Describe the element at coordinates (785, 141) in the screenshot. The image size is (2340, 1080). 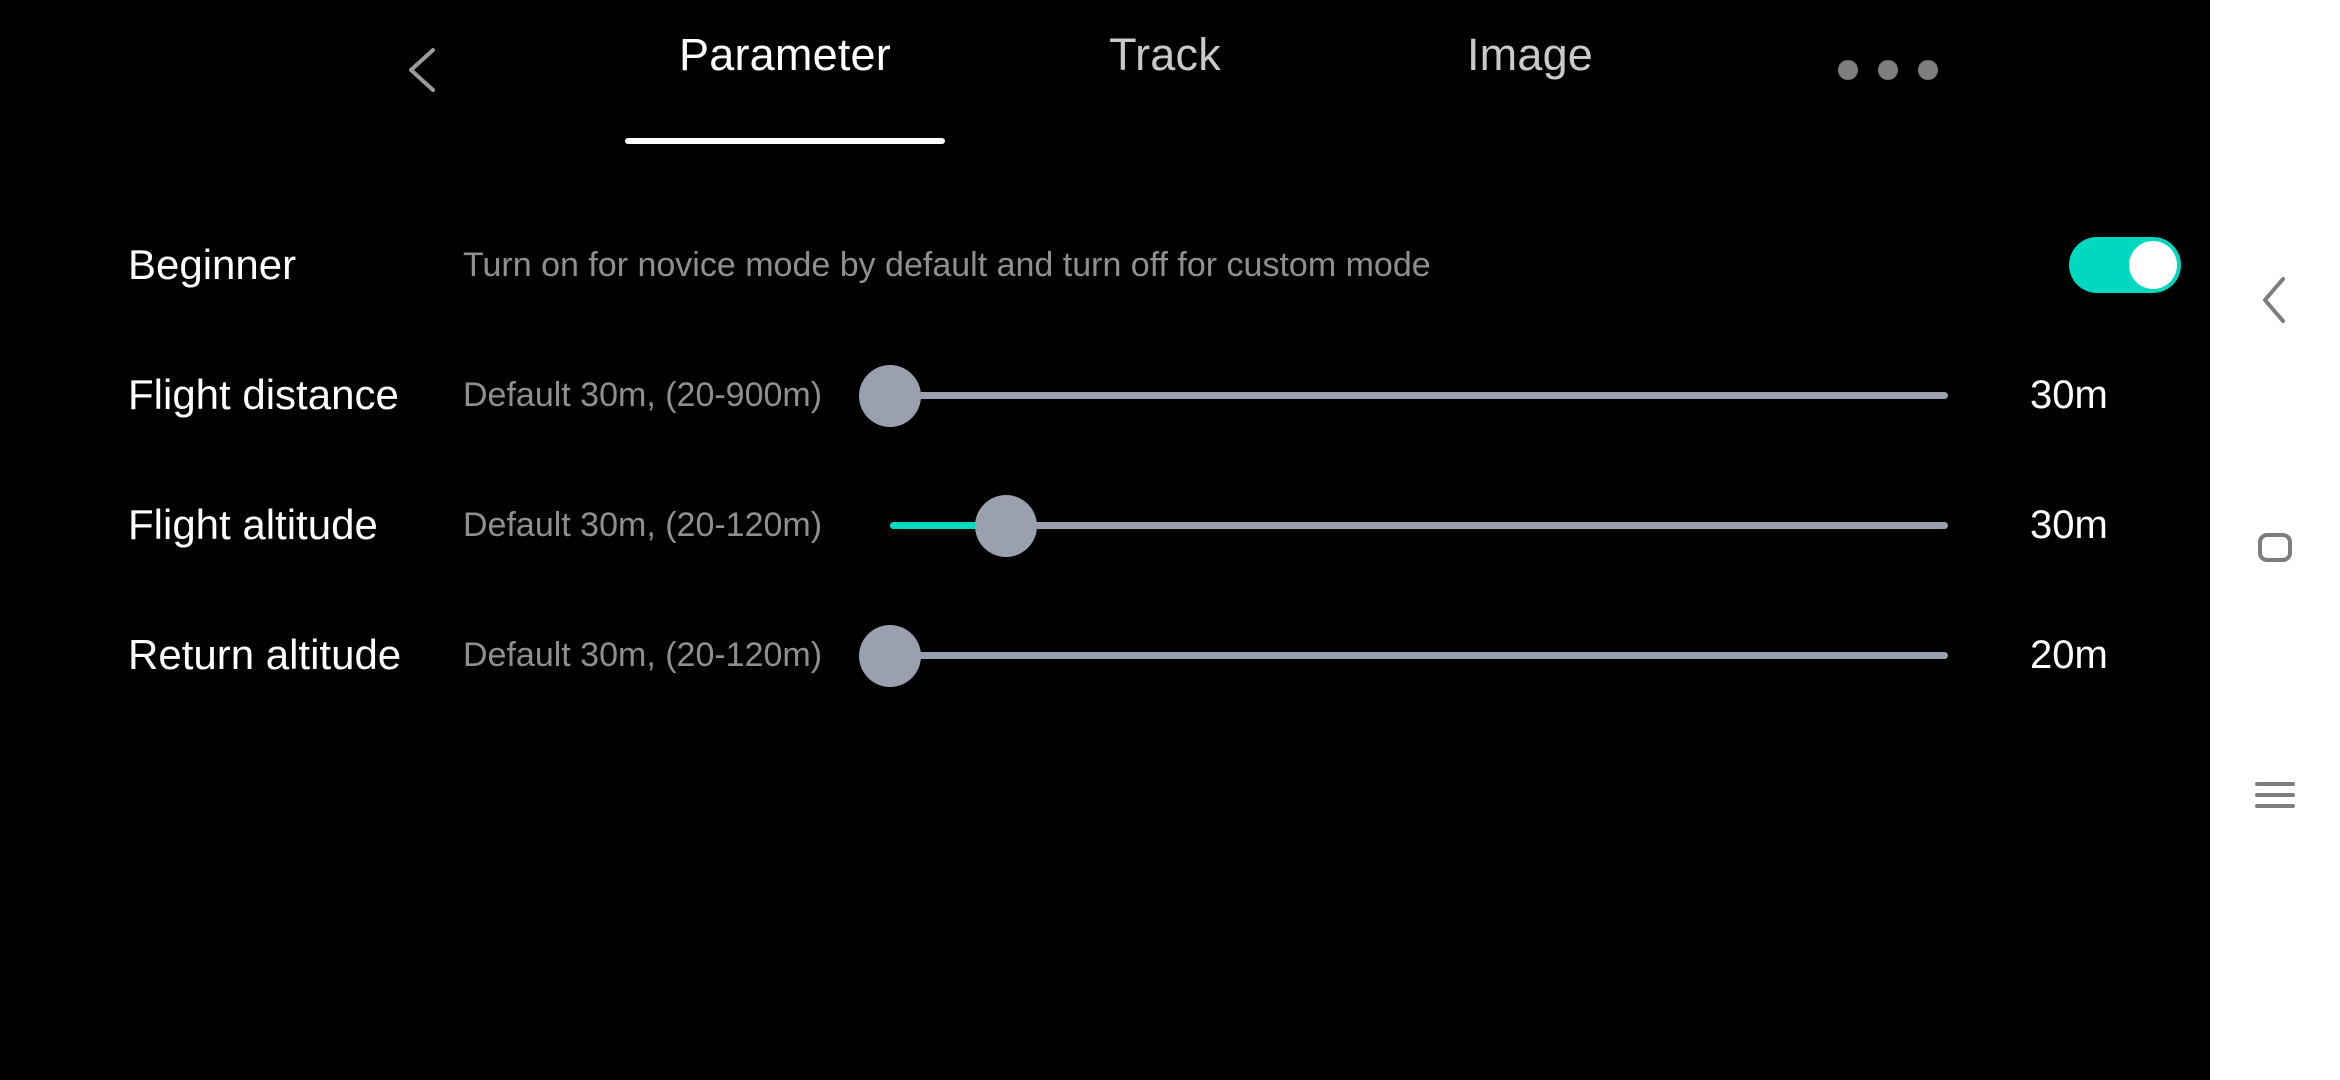
I see `active-tab-underline` at that location.